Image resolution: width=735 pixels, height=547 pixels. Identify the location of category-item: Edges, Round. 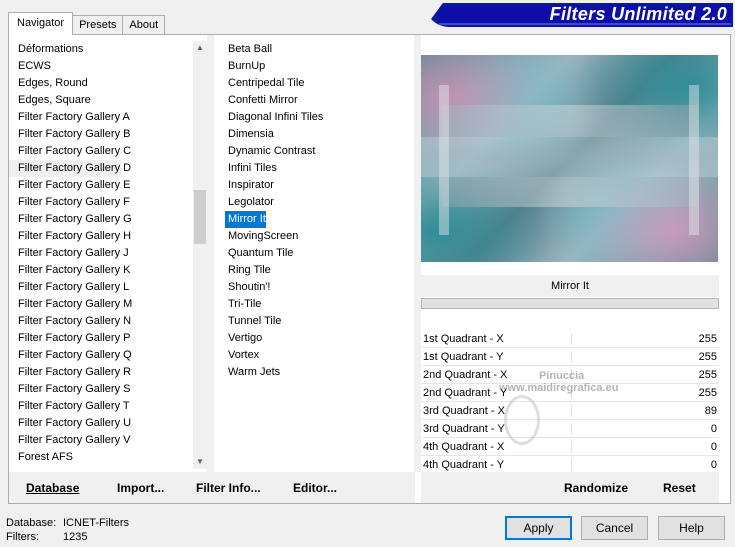
(100, 83).